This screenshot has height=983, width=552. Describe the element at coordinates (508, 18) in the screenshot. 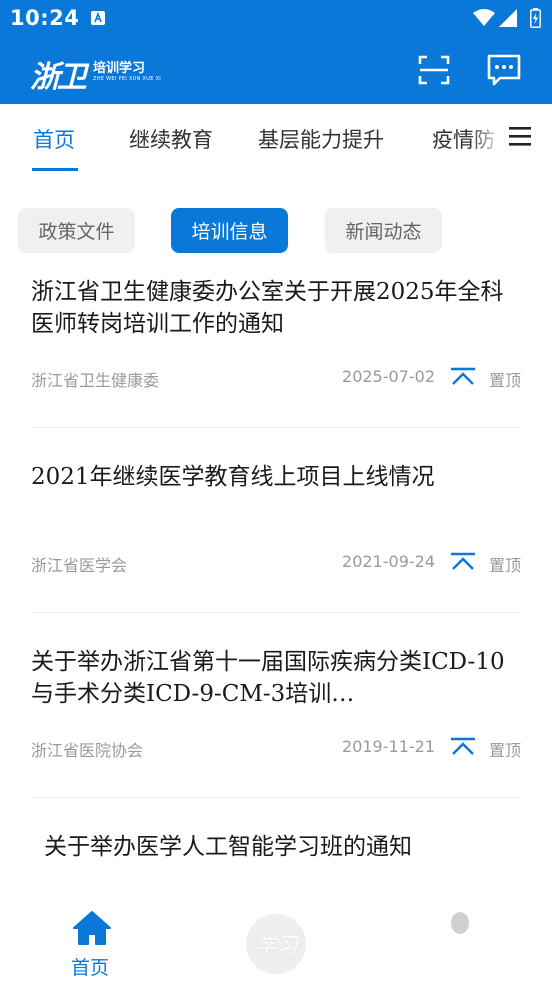

I see `signal-icon` at that location.